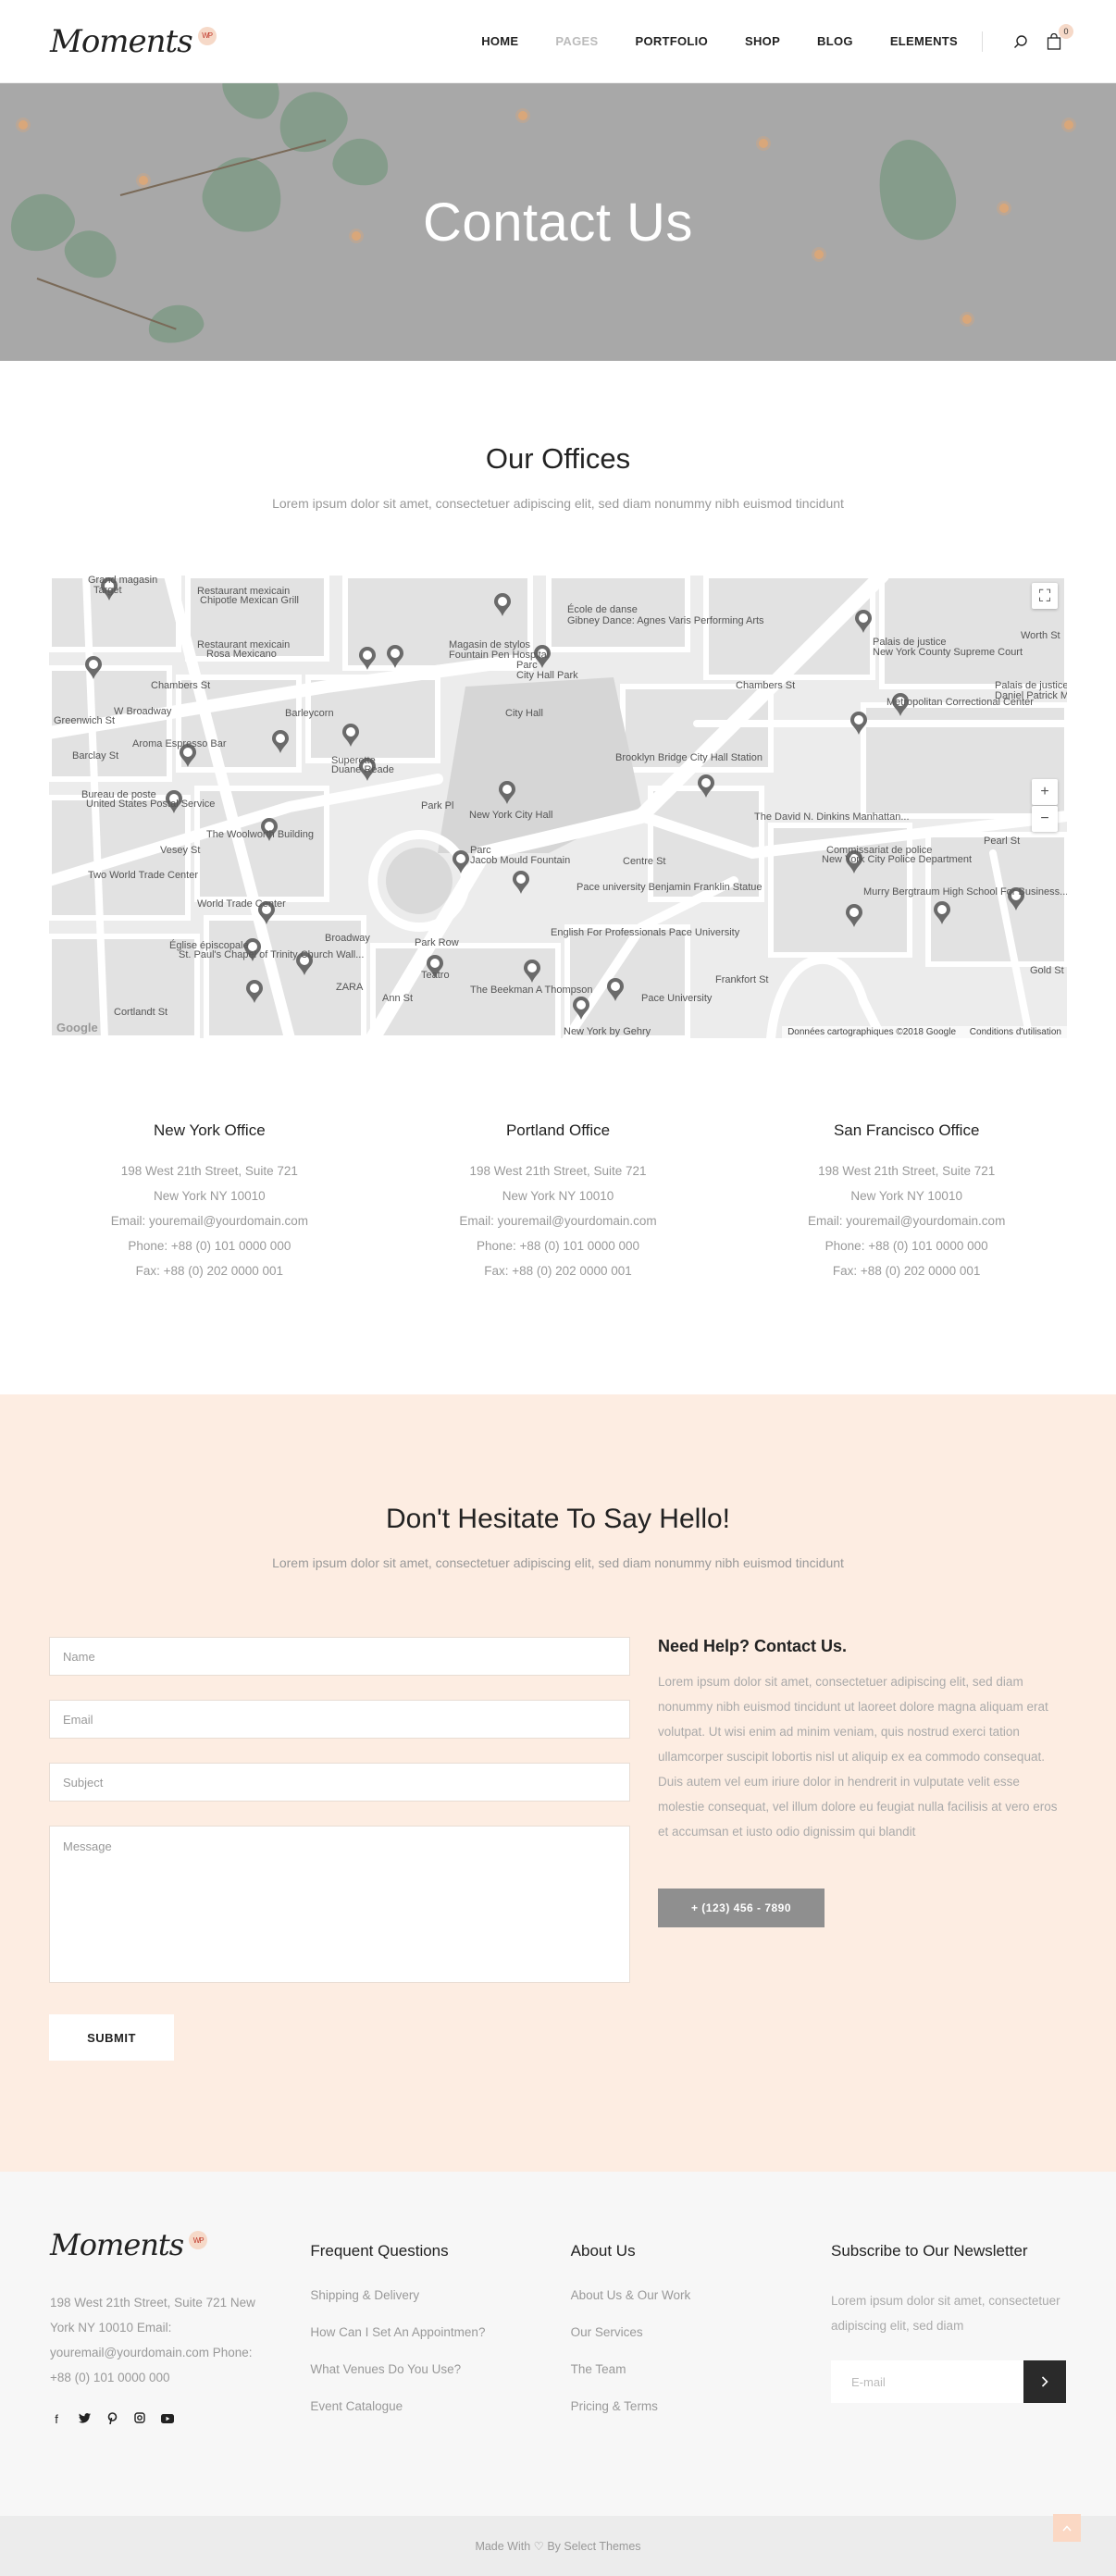 Image resolution: width=1116 pixels, height=2576 pixels. I want to click on map-label: ZARA, so click(350, 988).